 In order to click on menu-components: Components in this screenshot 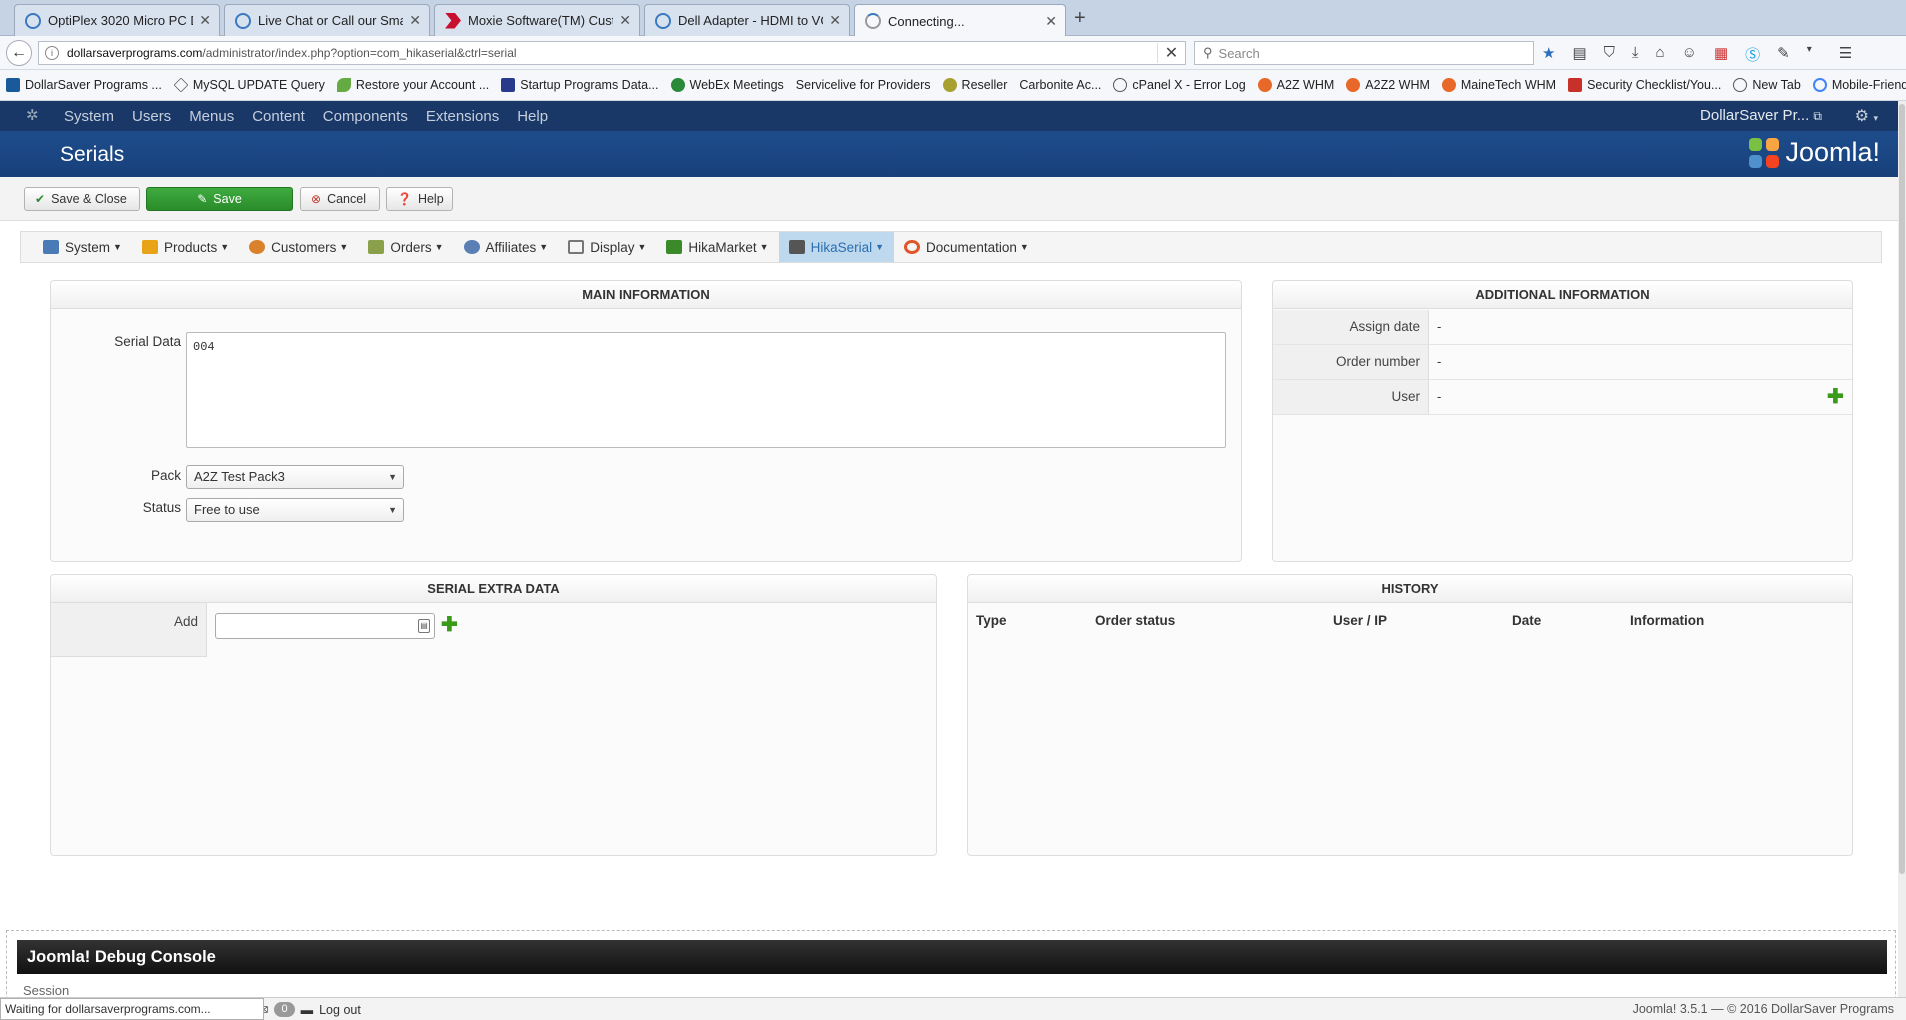, I will do `click(365, 116)`.